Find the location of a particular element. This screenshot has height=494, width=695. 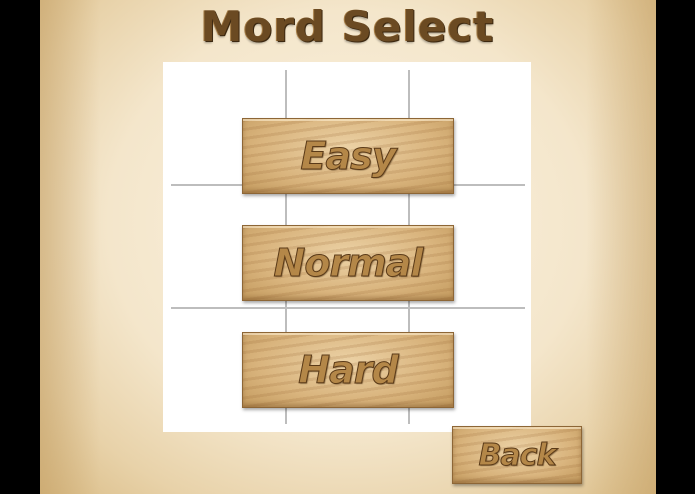

normal-button: Normal is located at coordinates (348, 263).